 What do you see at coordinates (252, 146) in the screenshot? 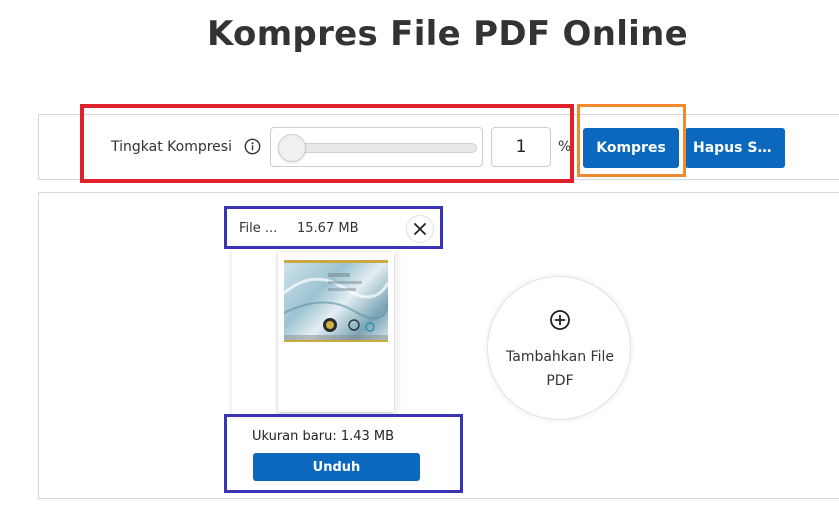
I see `info-icon` at bounding box center [252, 146].